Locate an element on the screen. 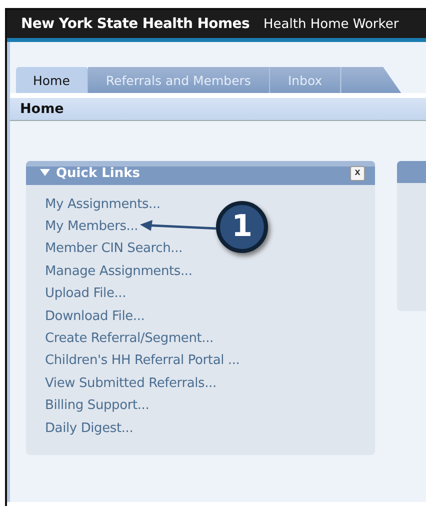 The width and height of the screenshot is (426, 512). page-title: Home is located at coordinates (42, 109).